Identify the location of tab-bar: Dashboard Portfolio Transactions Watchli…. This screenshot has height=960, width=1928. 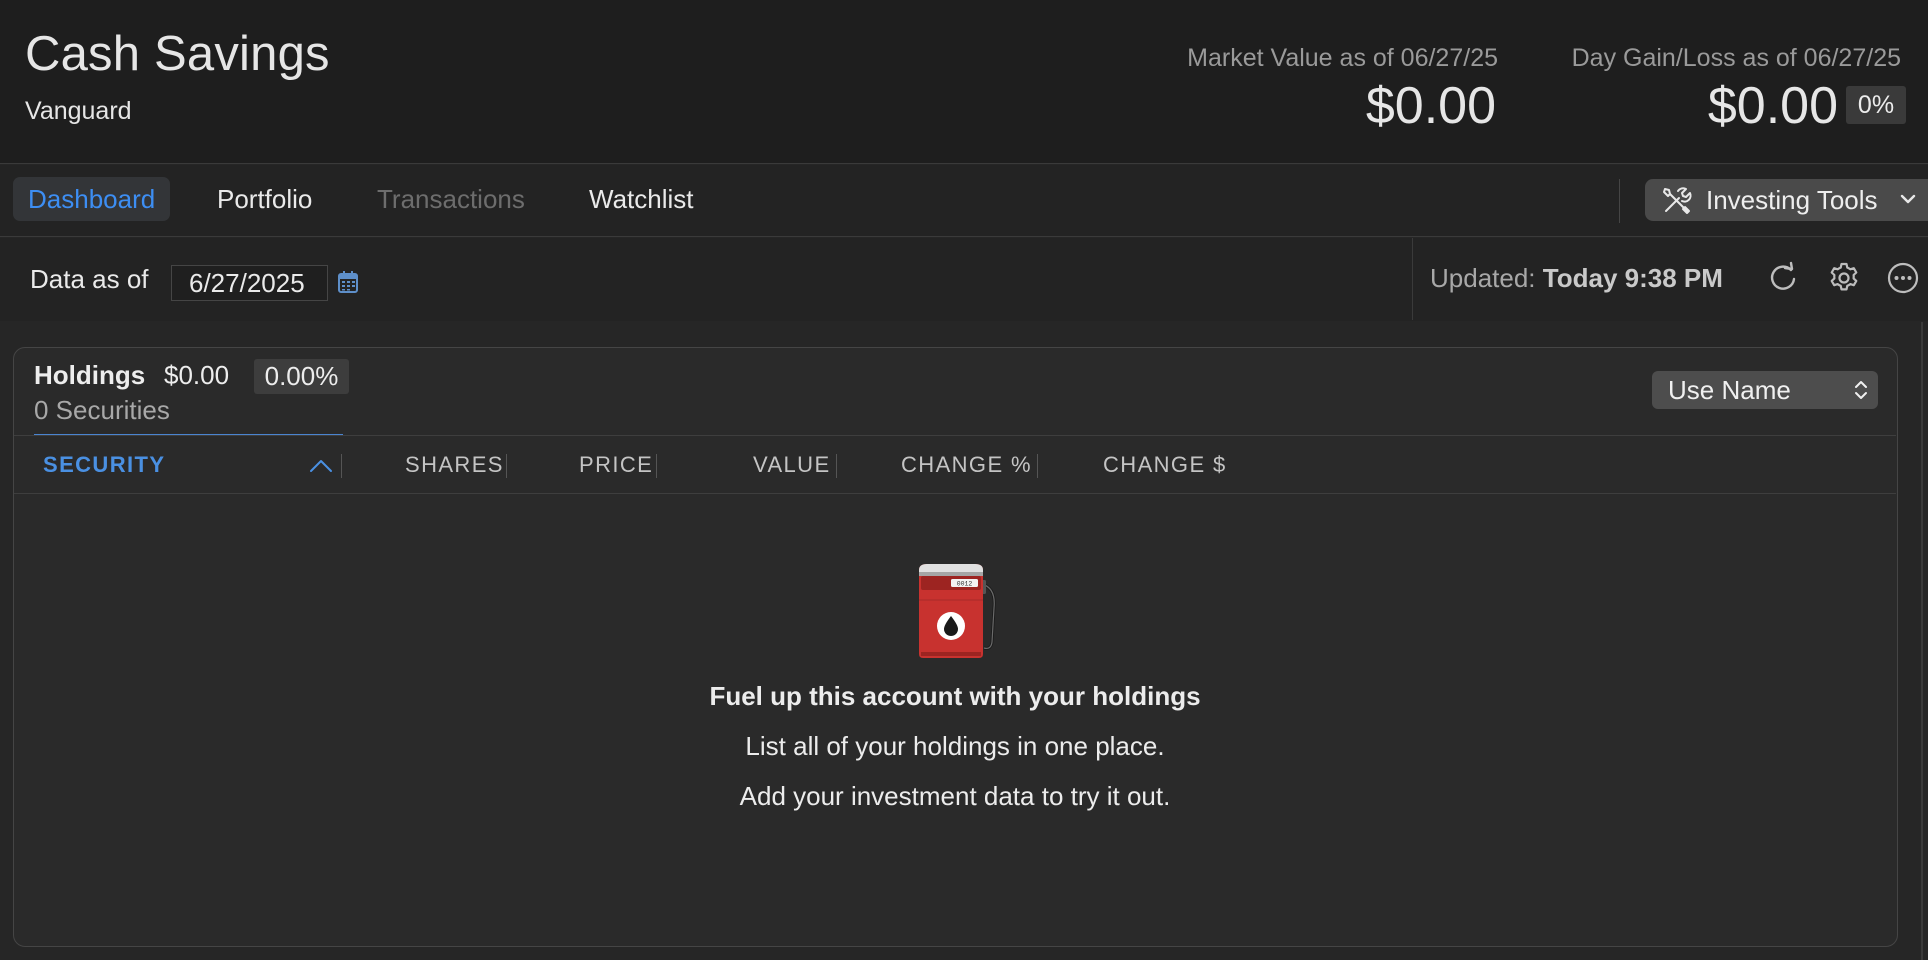
(964, 201).